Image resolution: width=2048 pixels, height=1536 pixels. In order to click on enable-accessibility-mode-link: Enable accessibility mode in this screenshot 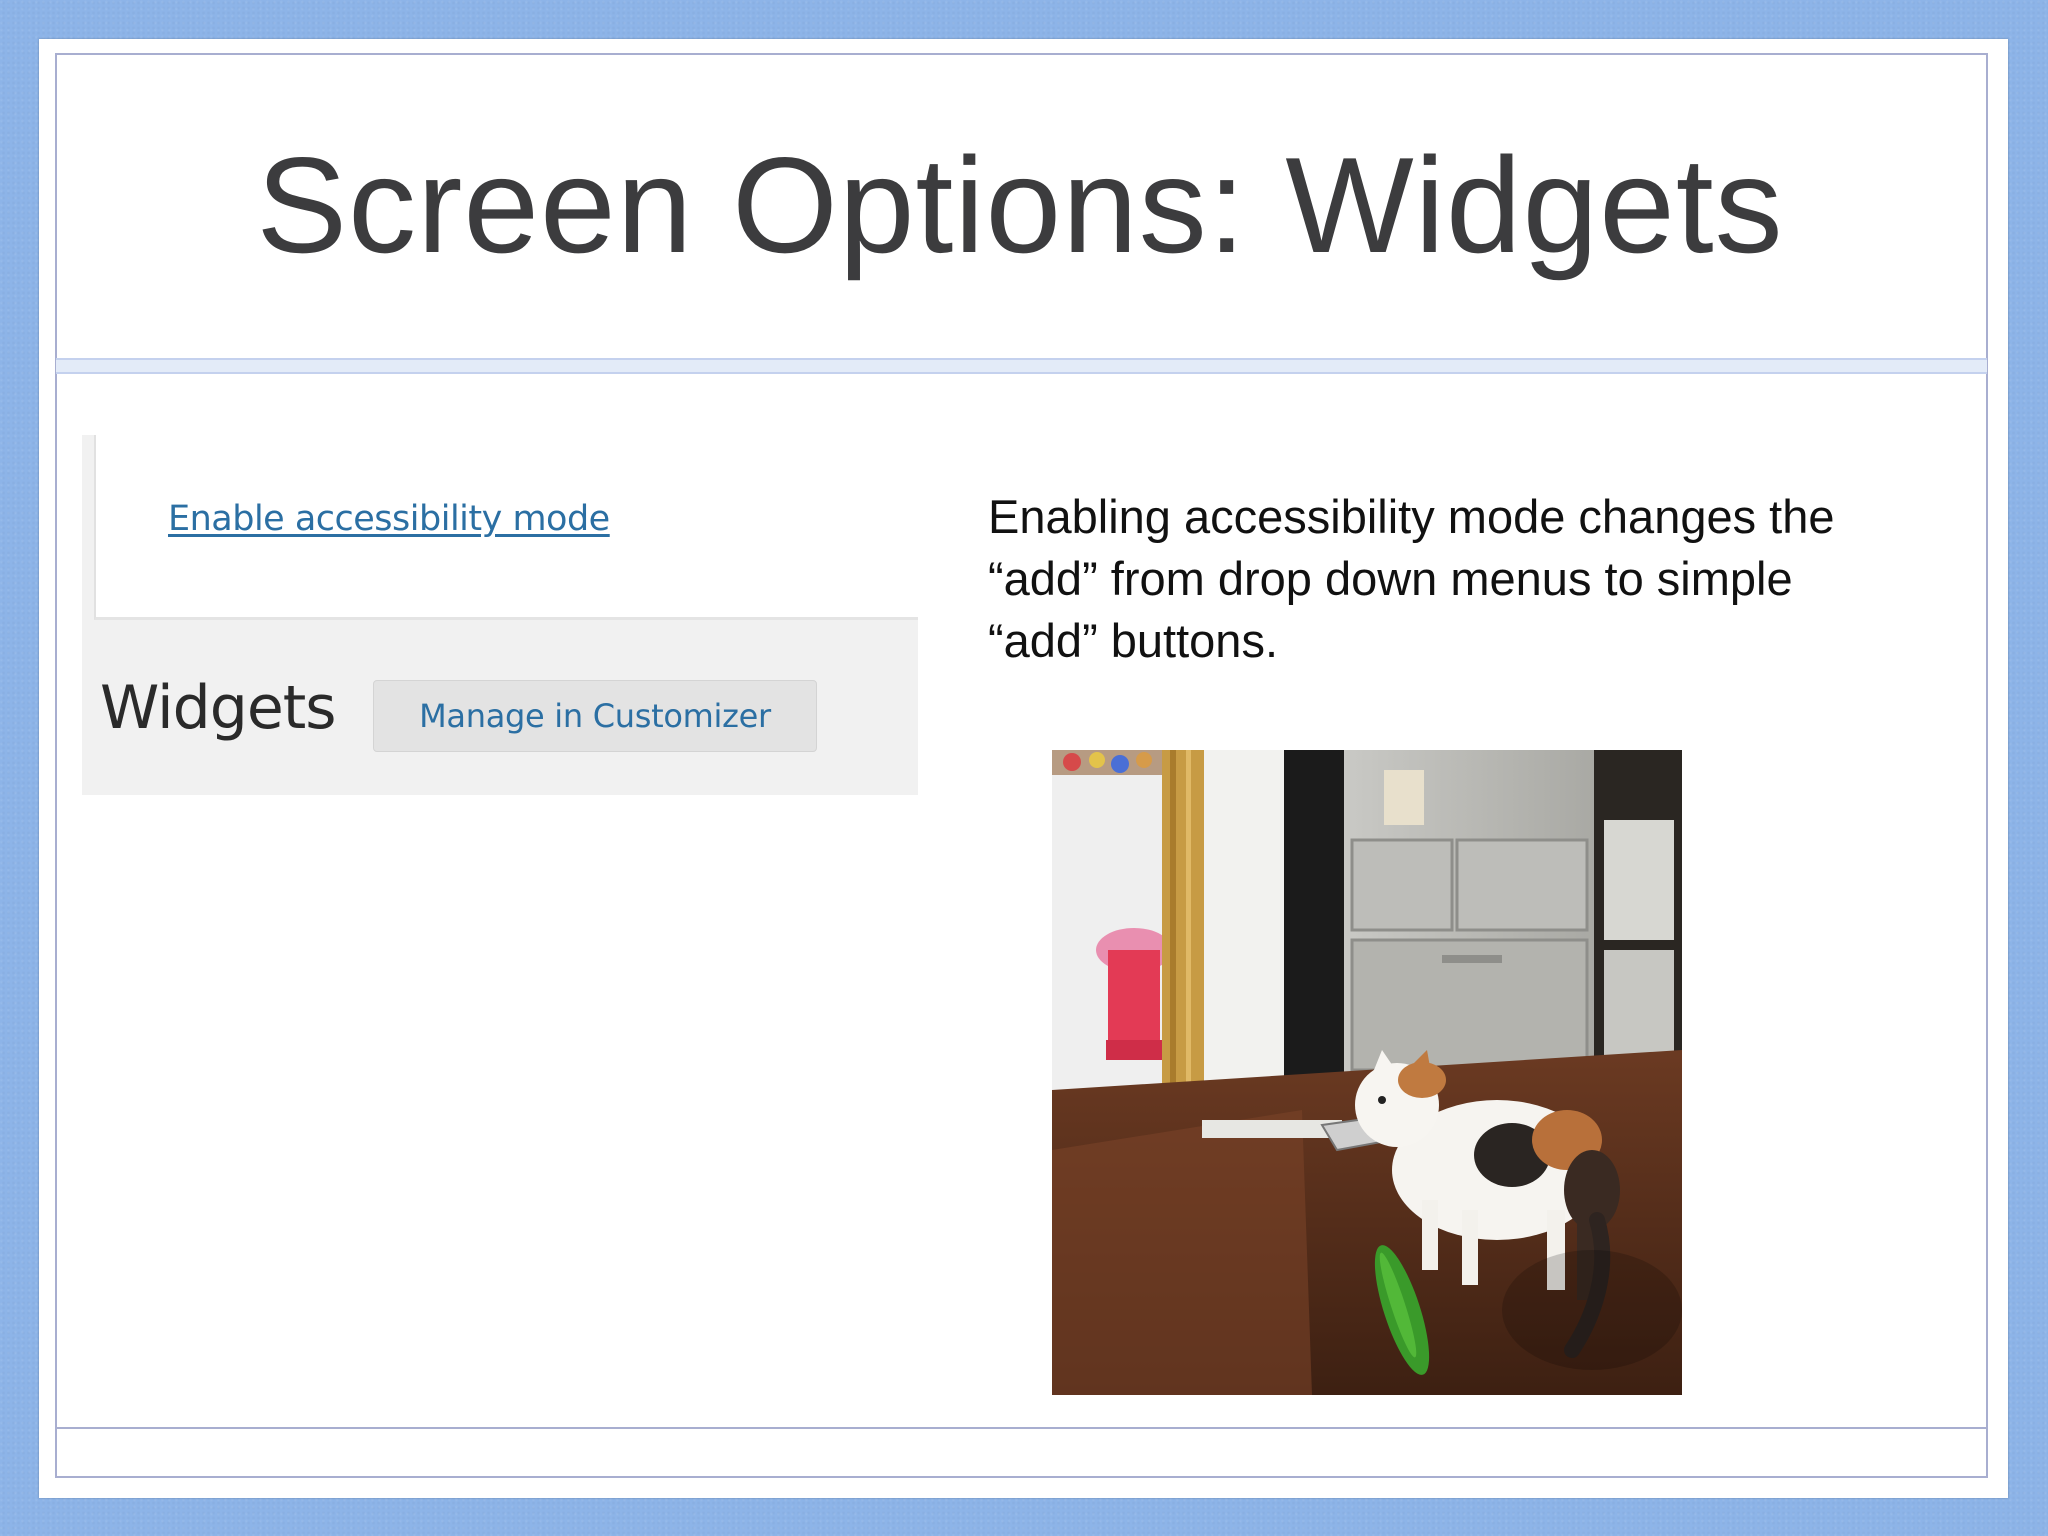, I will do `click(389, 519)`.